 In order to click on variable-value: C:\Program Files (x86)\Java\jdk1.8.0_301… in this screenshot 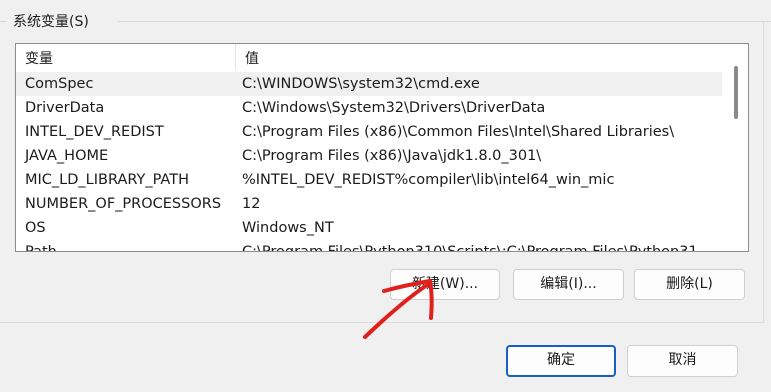, I will do `click(392, 156)`.